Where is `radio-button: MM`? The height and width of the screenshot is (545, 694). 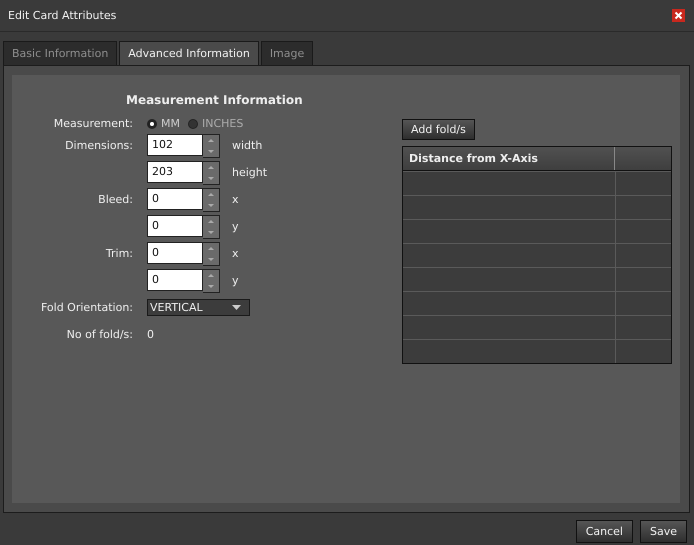 radio-button: MM is located at coordinates (163, 123).